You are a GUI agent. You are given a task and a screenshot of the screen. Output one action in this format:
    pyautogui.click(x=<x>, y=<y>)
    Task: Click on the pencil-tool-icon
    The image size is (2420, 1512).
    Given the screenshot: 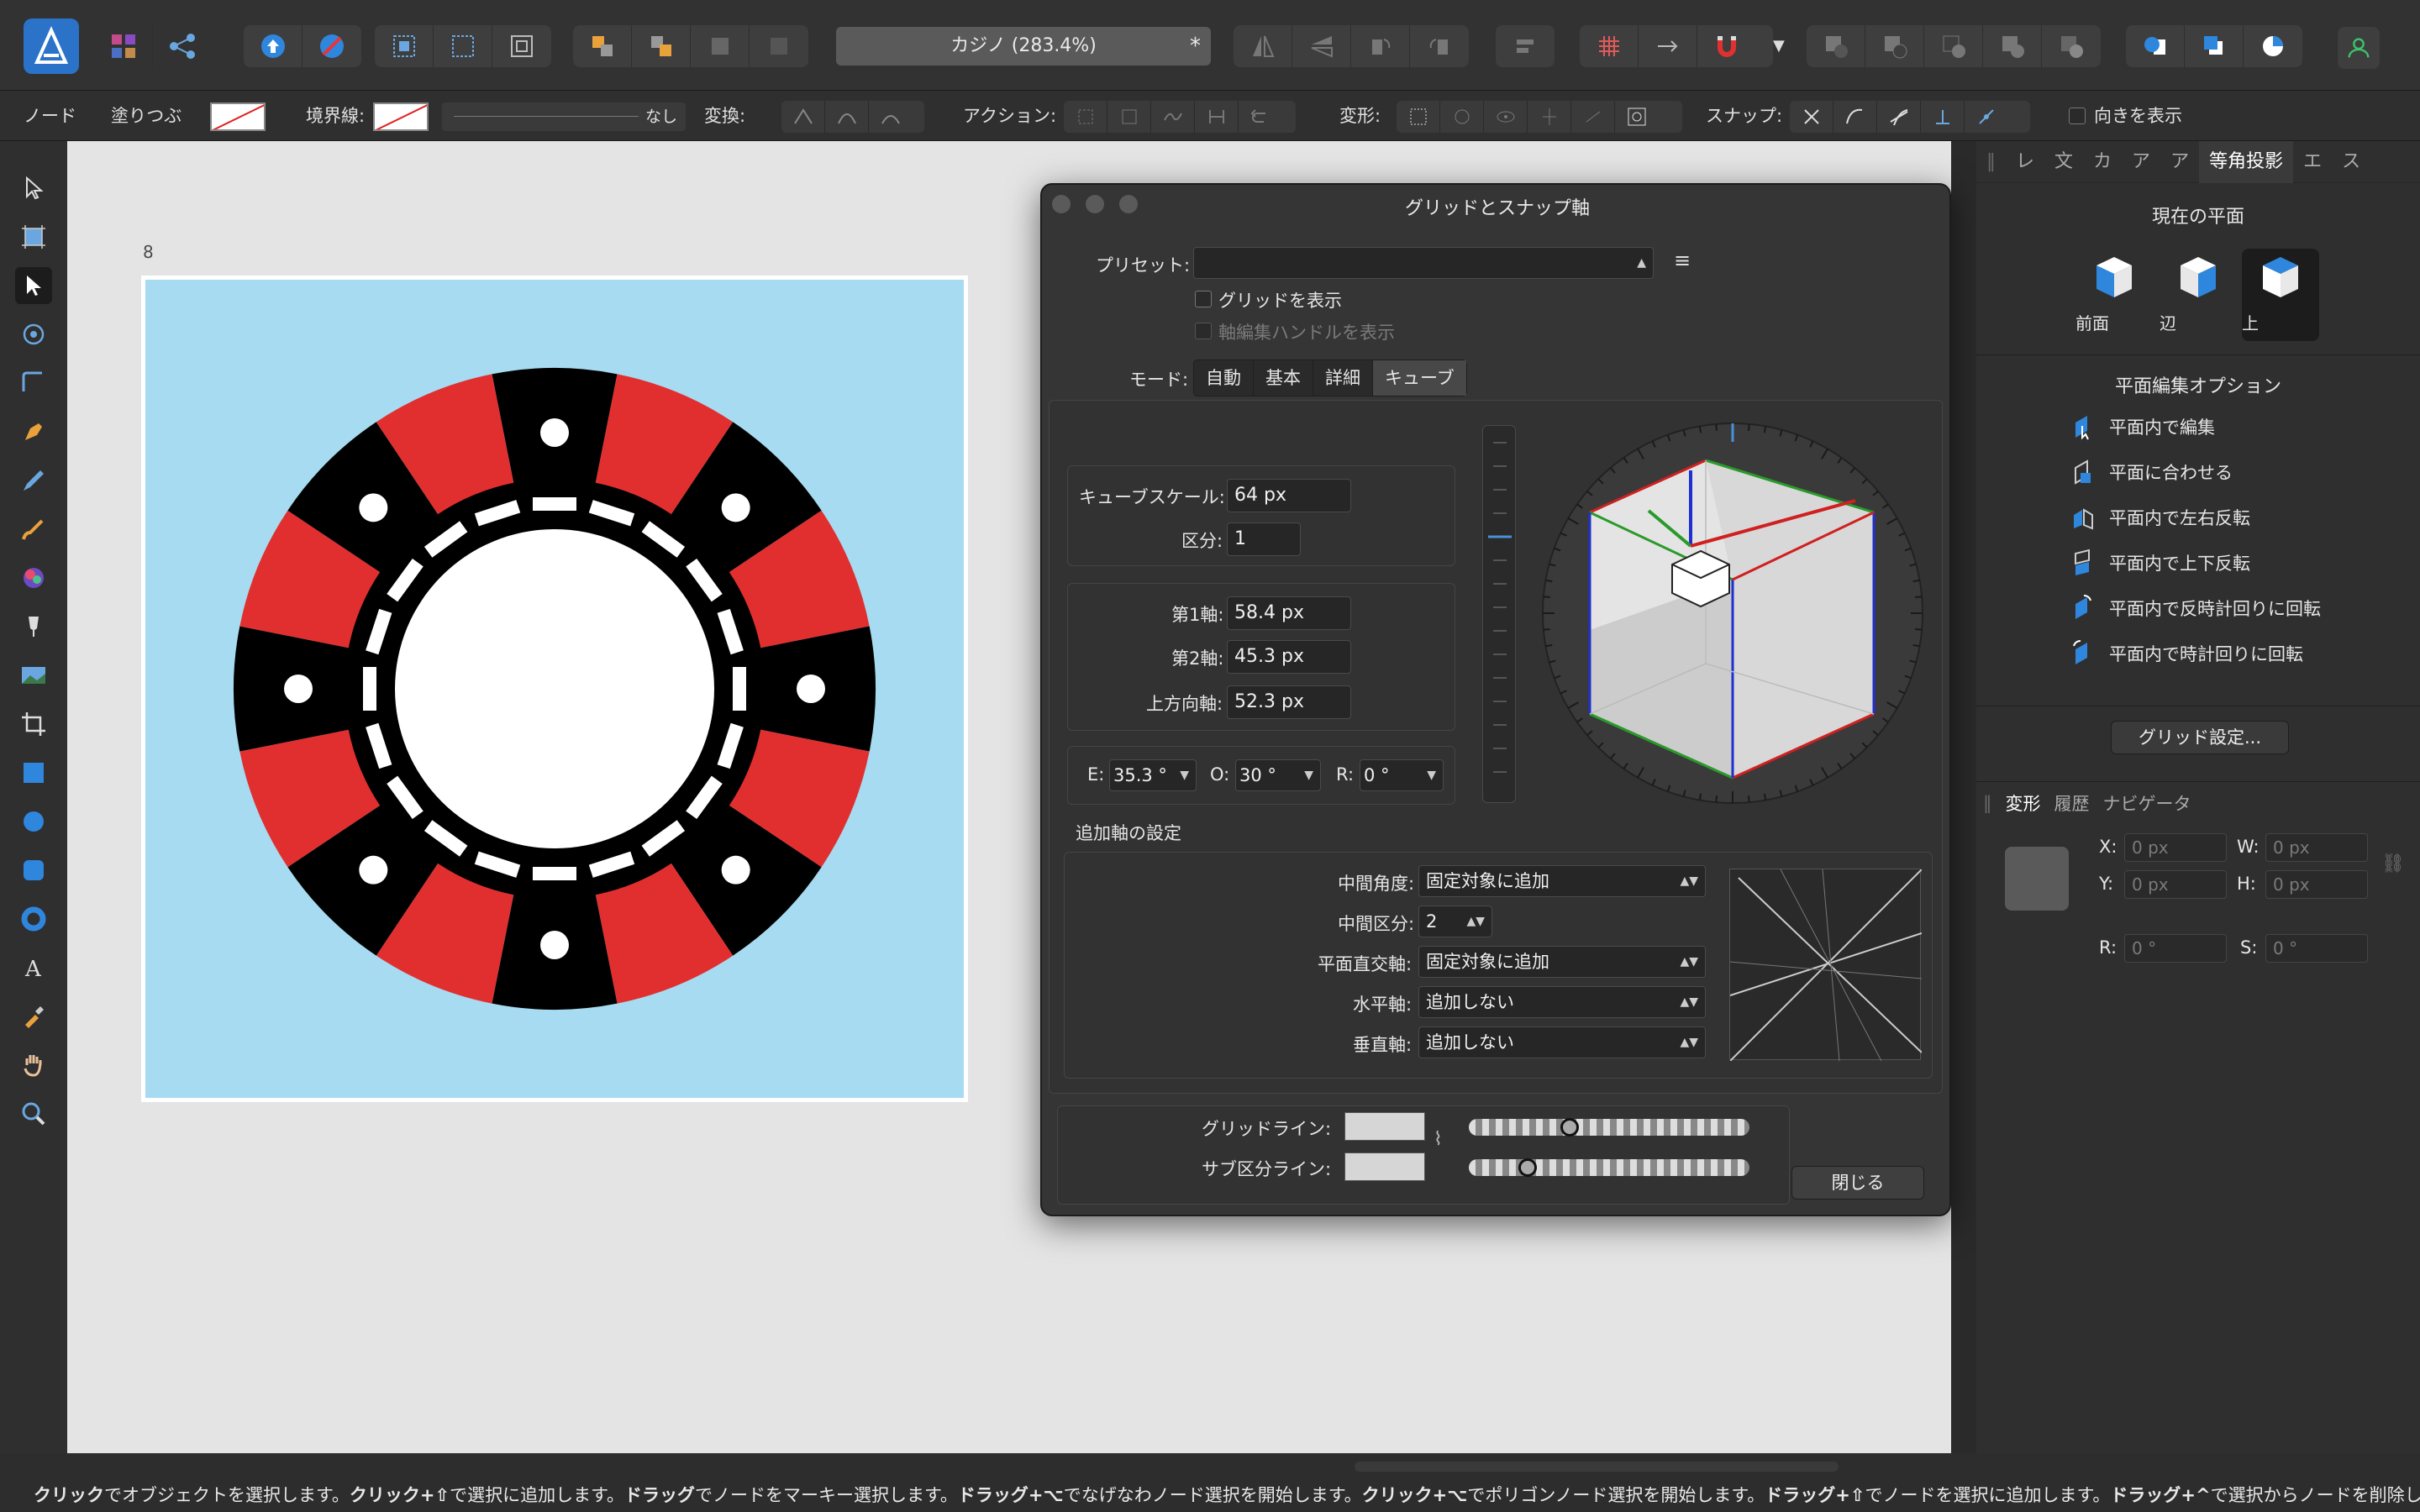 What is the action you would take?
    pyautogui.click(x=34, y=480)
    